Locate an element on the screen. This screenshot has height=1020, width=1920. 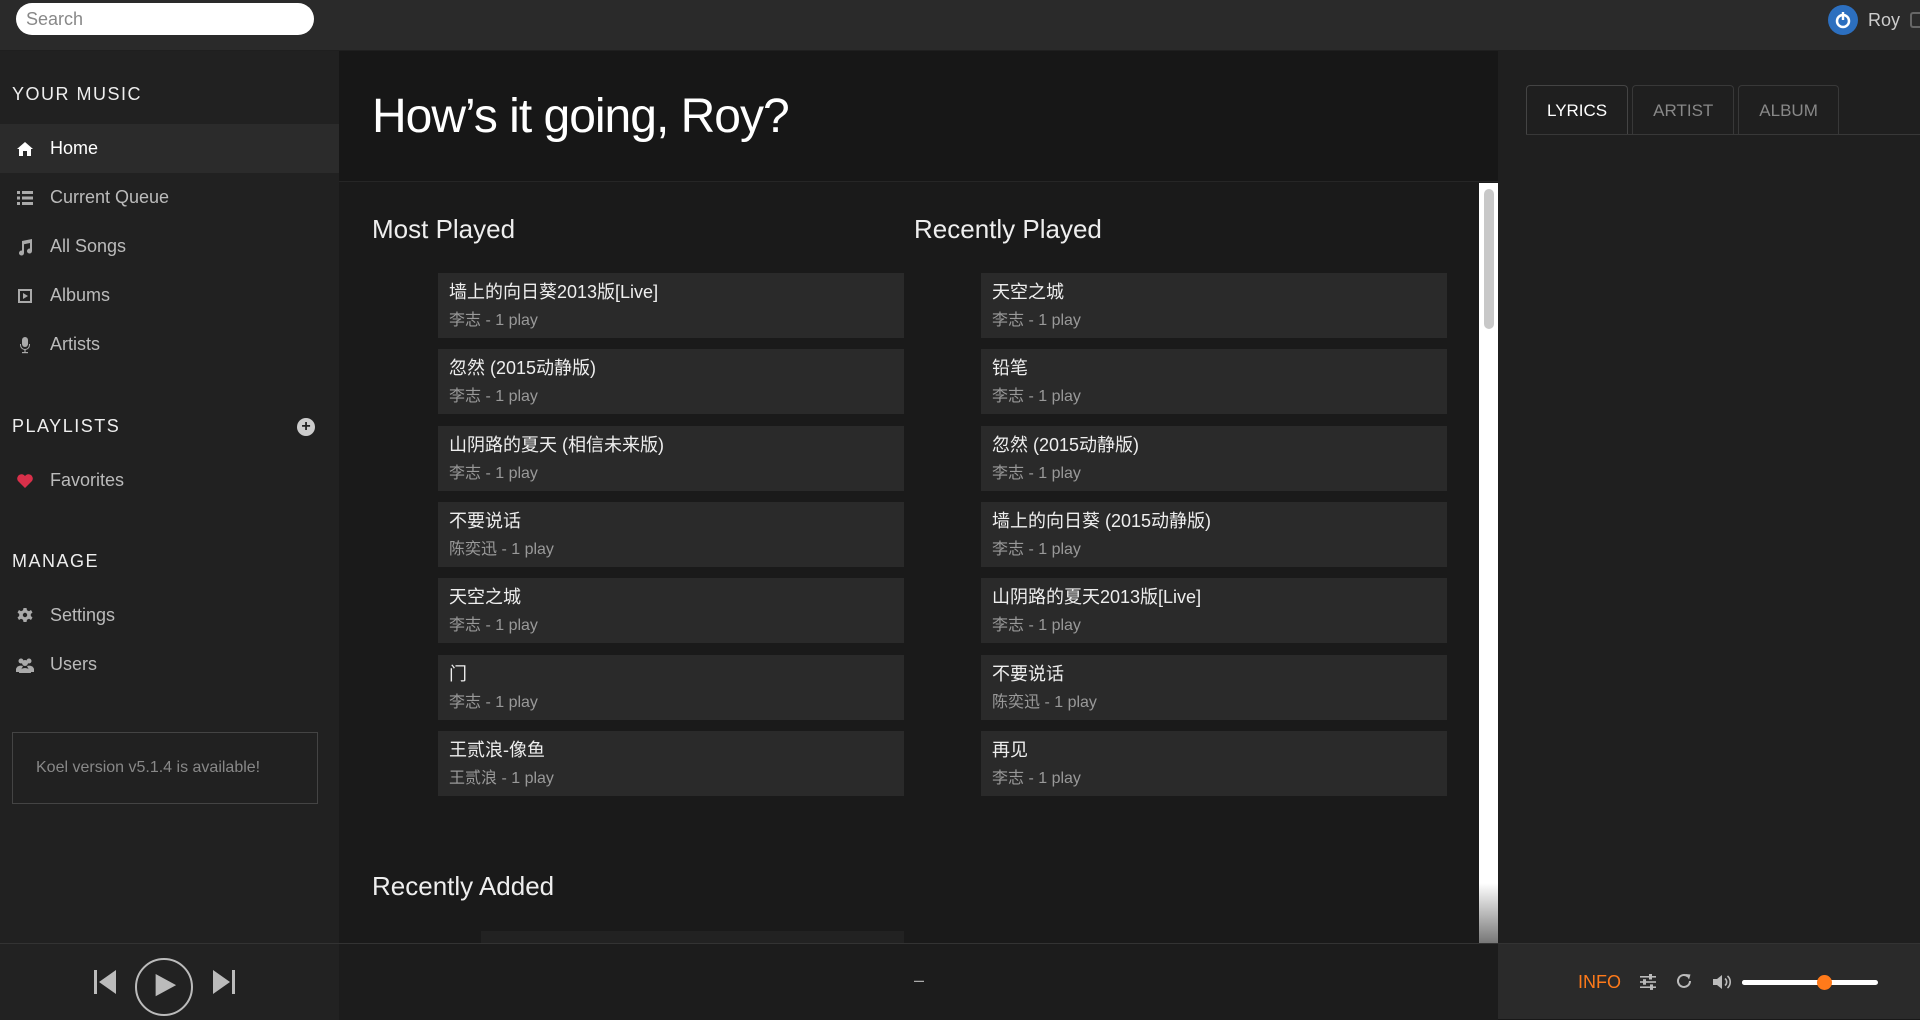
tab-lyrics: LYRICS is located at coordinates (1577, 110).